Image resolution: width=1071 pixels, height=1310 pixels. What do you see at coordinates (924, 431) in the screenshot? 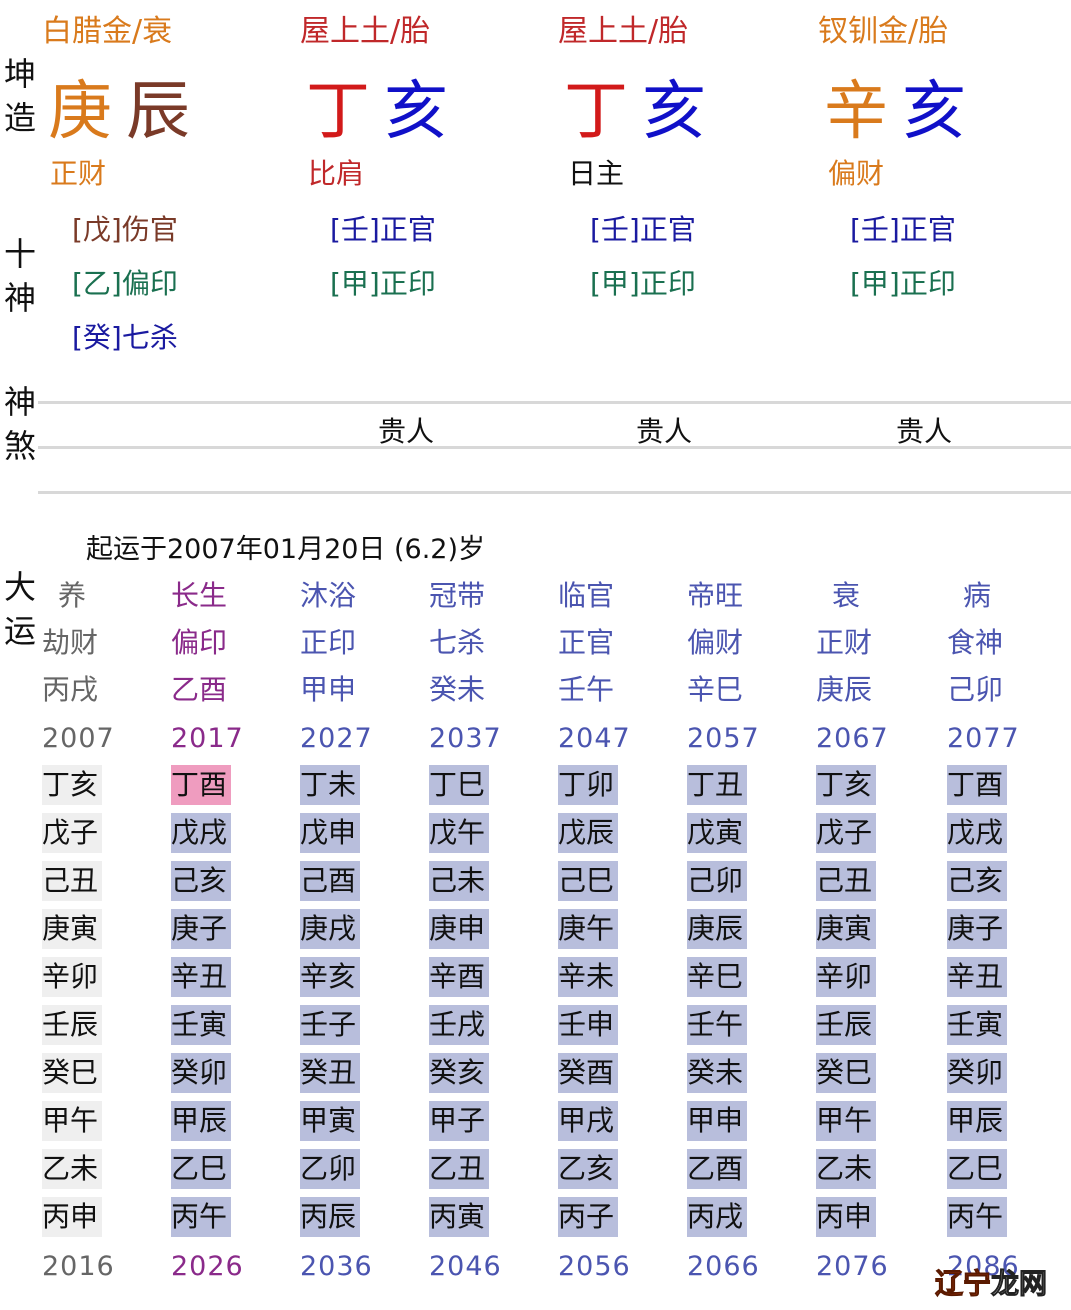
I see `shensha-hour: 贵人` at bounding box center [924, 431].